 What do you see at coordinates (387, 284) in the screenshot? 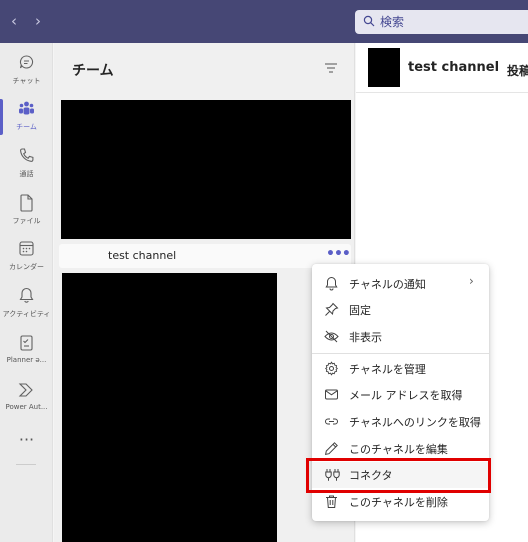
I see `menu-item-label: チャネルの通知` at bounding box center [387, 284].